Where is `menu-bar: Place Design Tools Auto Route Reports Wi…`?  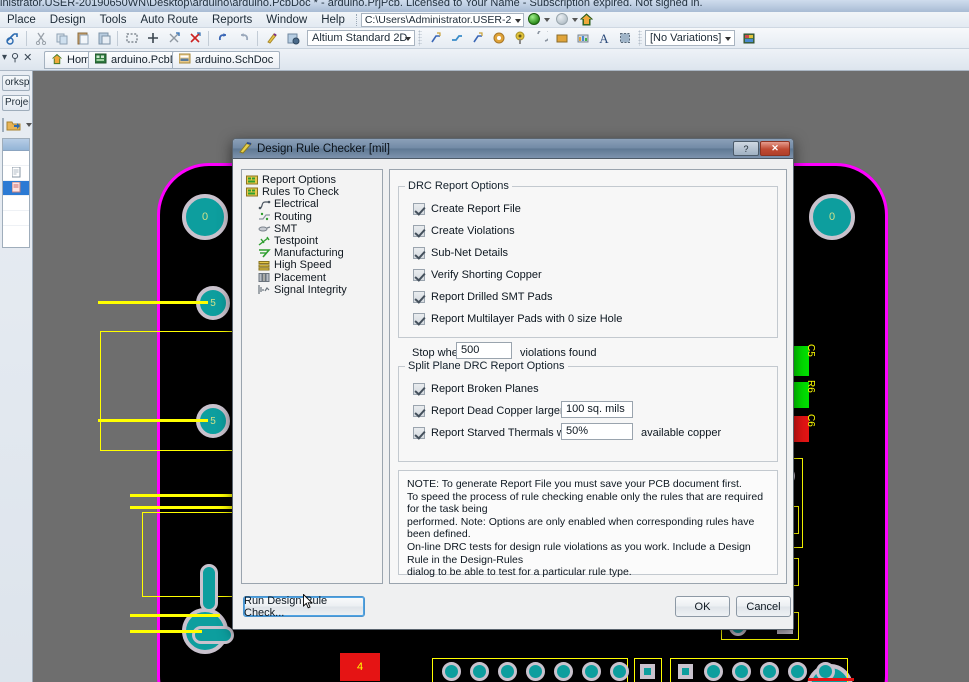 menu-bar: Place Design Tools Auto Route Reports Wi… is located at coordinates (484, 20).